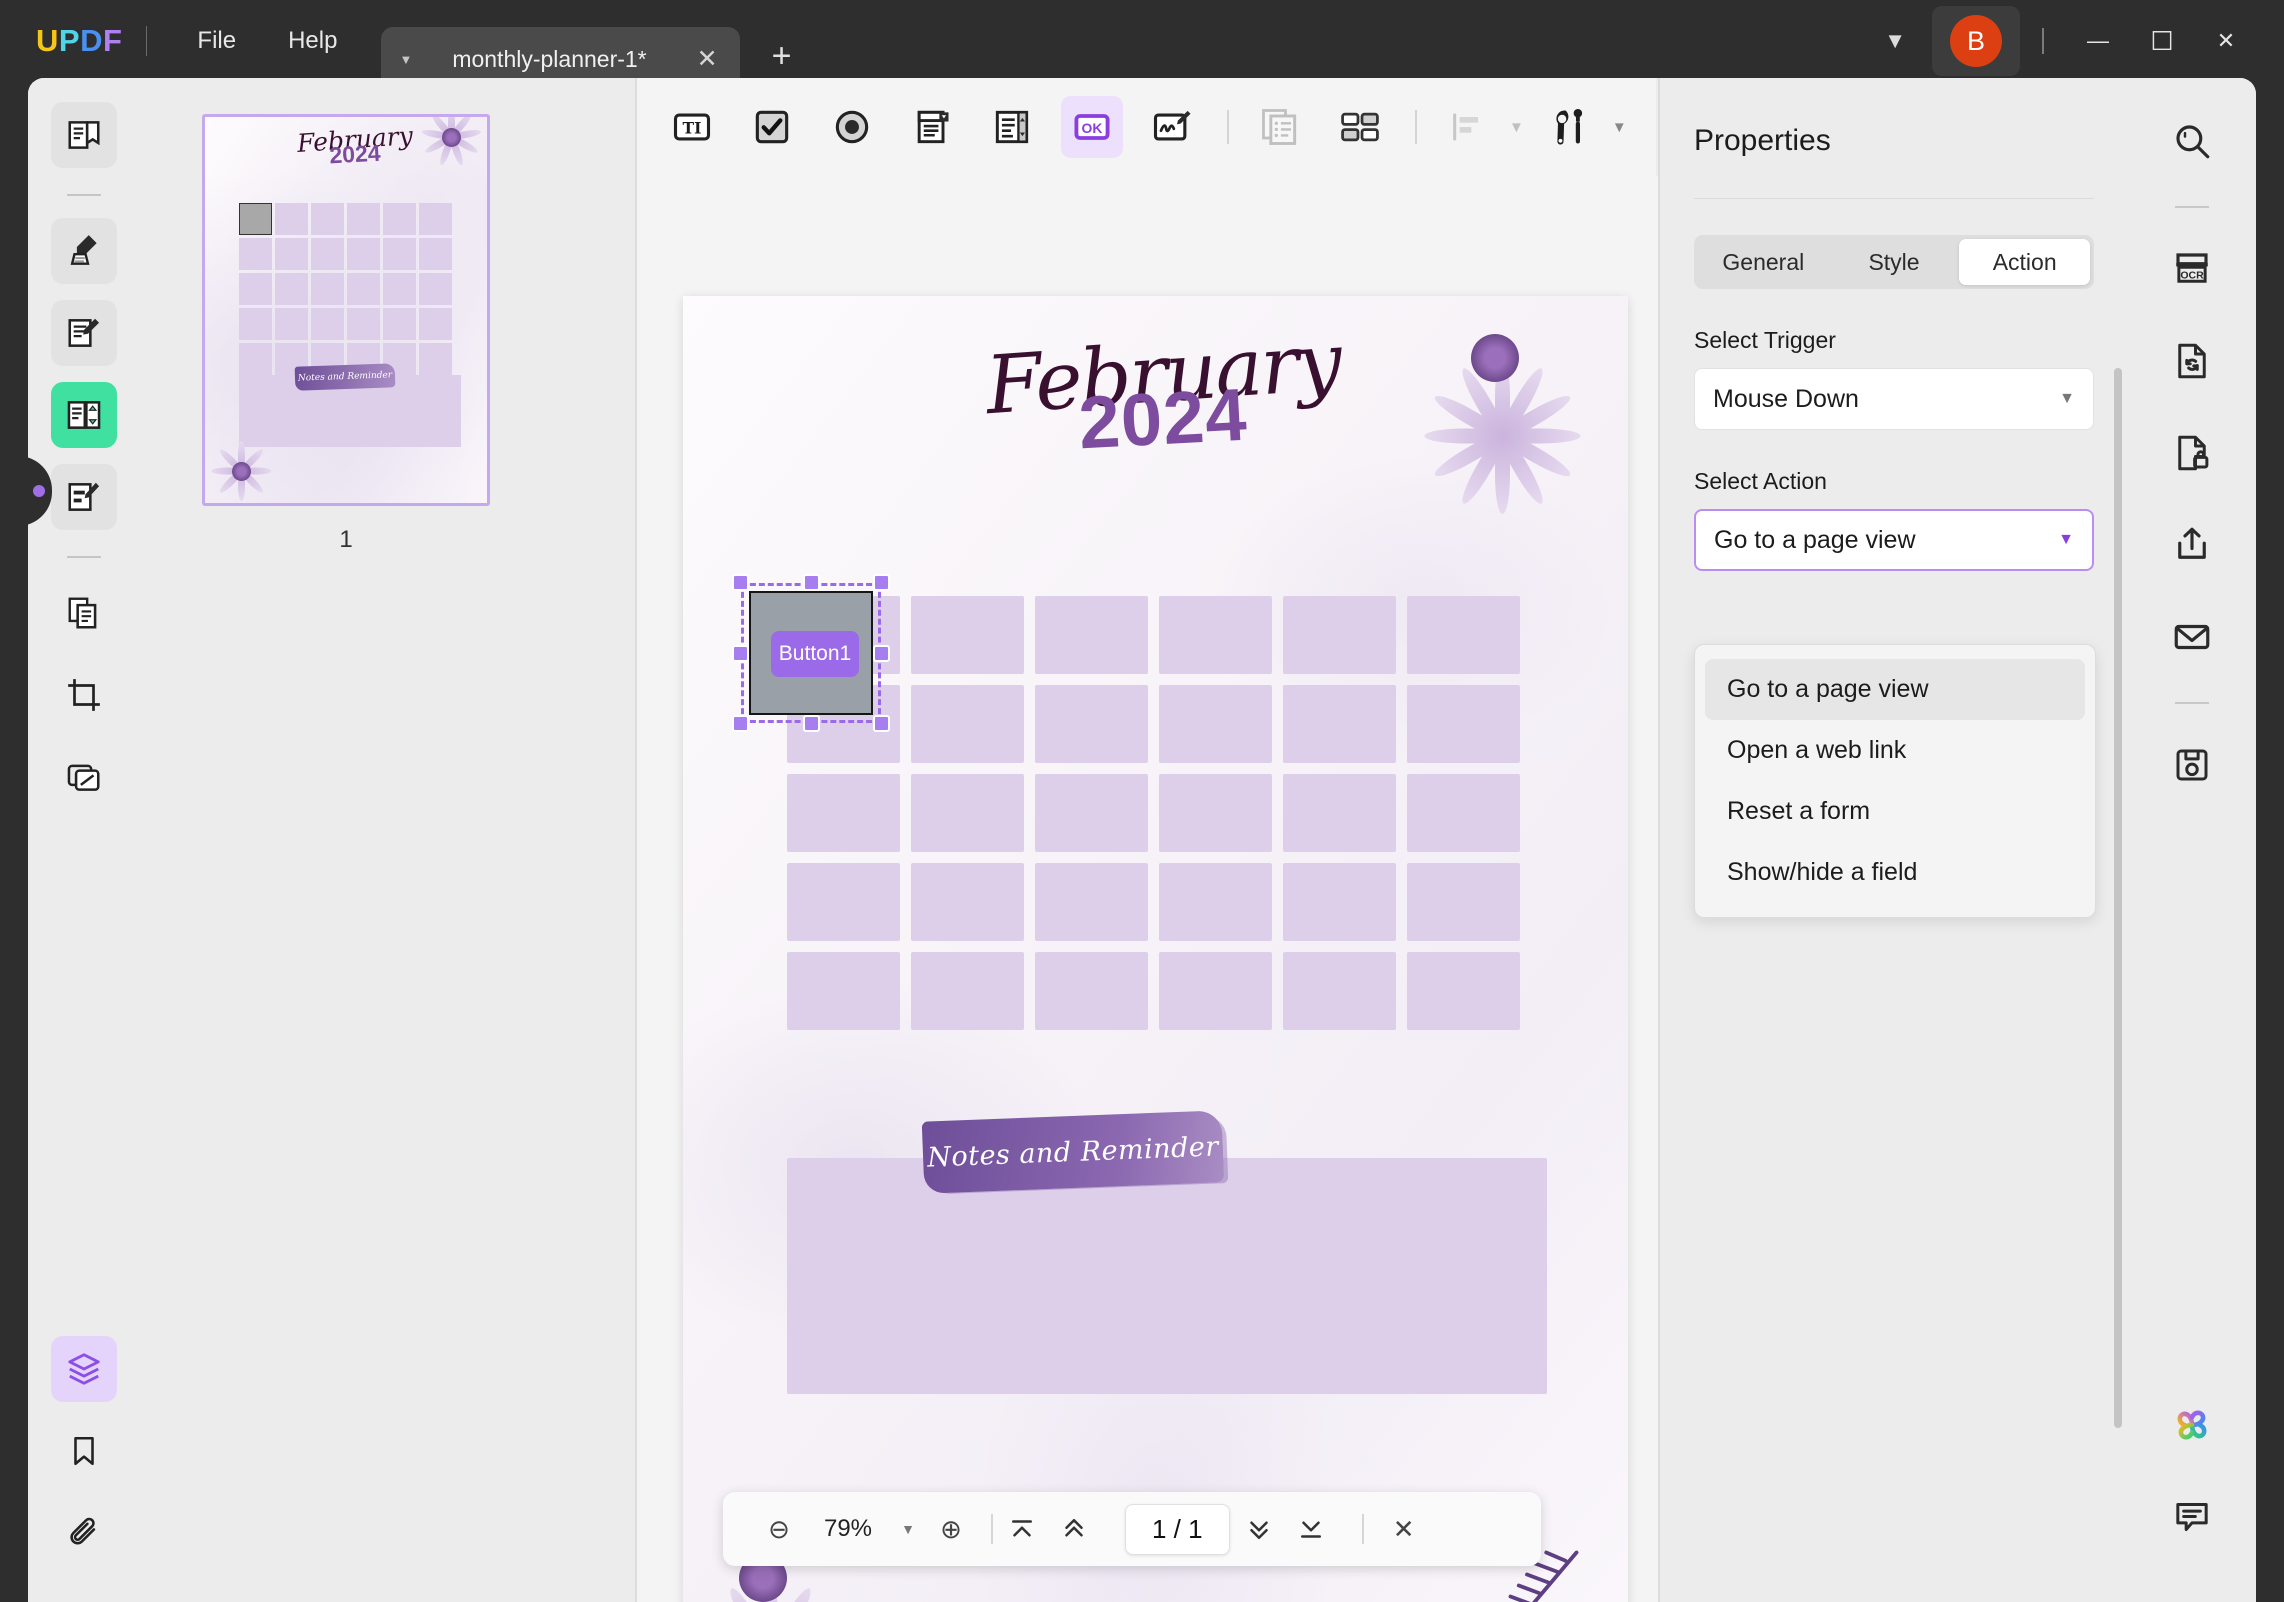  I want to click on select-trigger-value: Mouse Down, so click(1786, 398).